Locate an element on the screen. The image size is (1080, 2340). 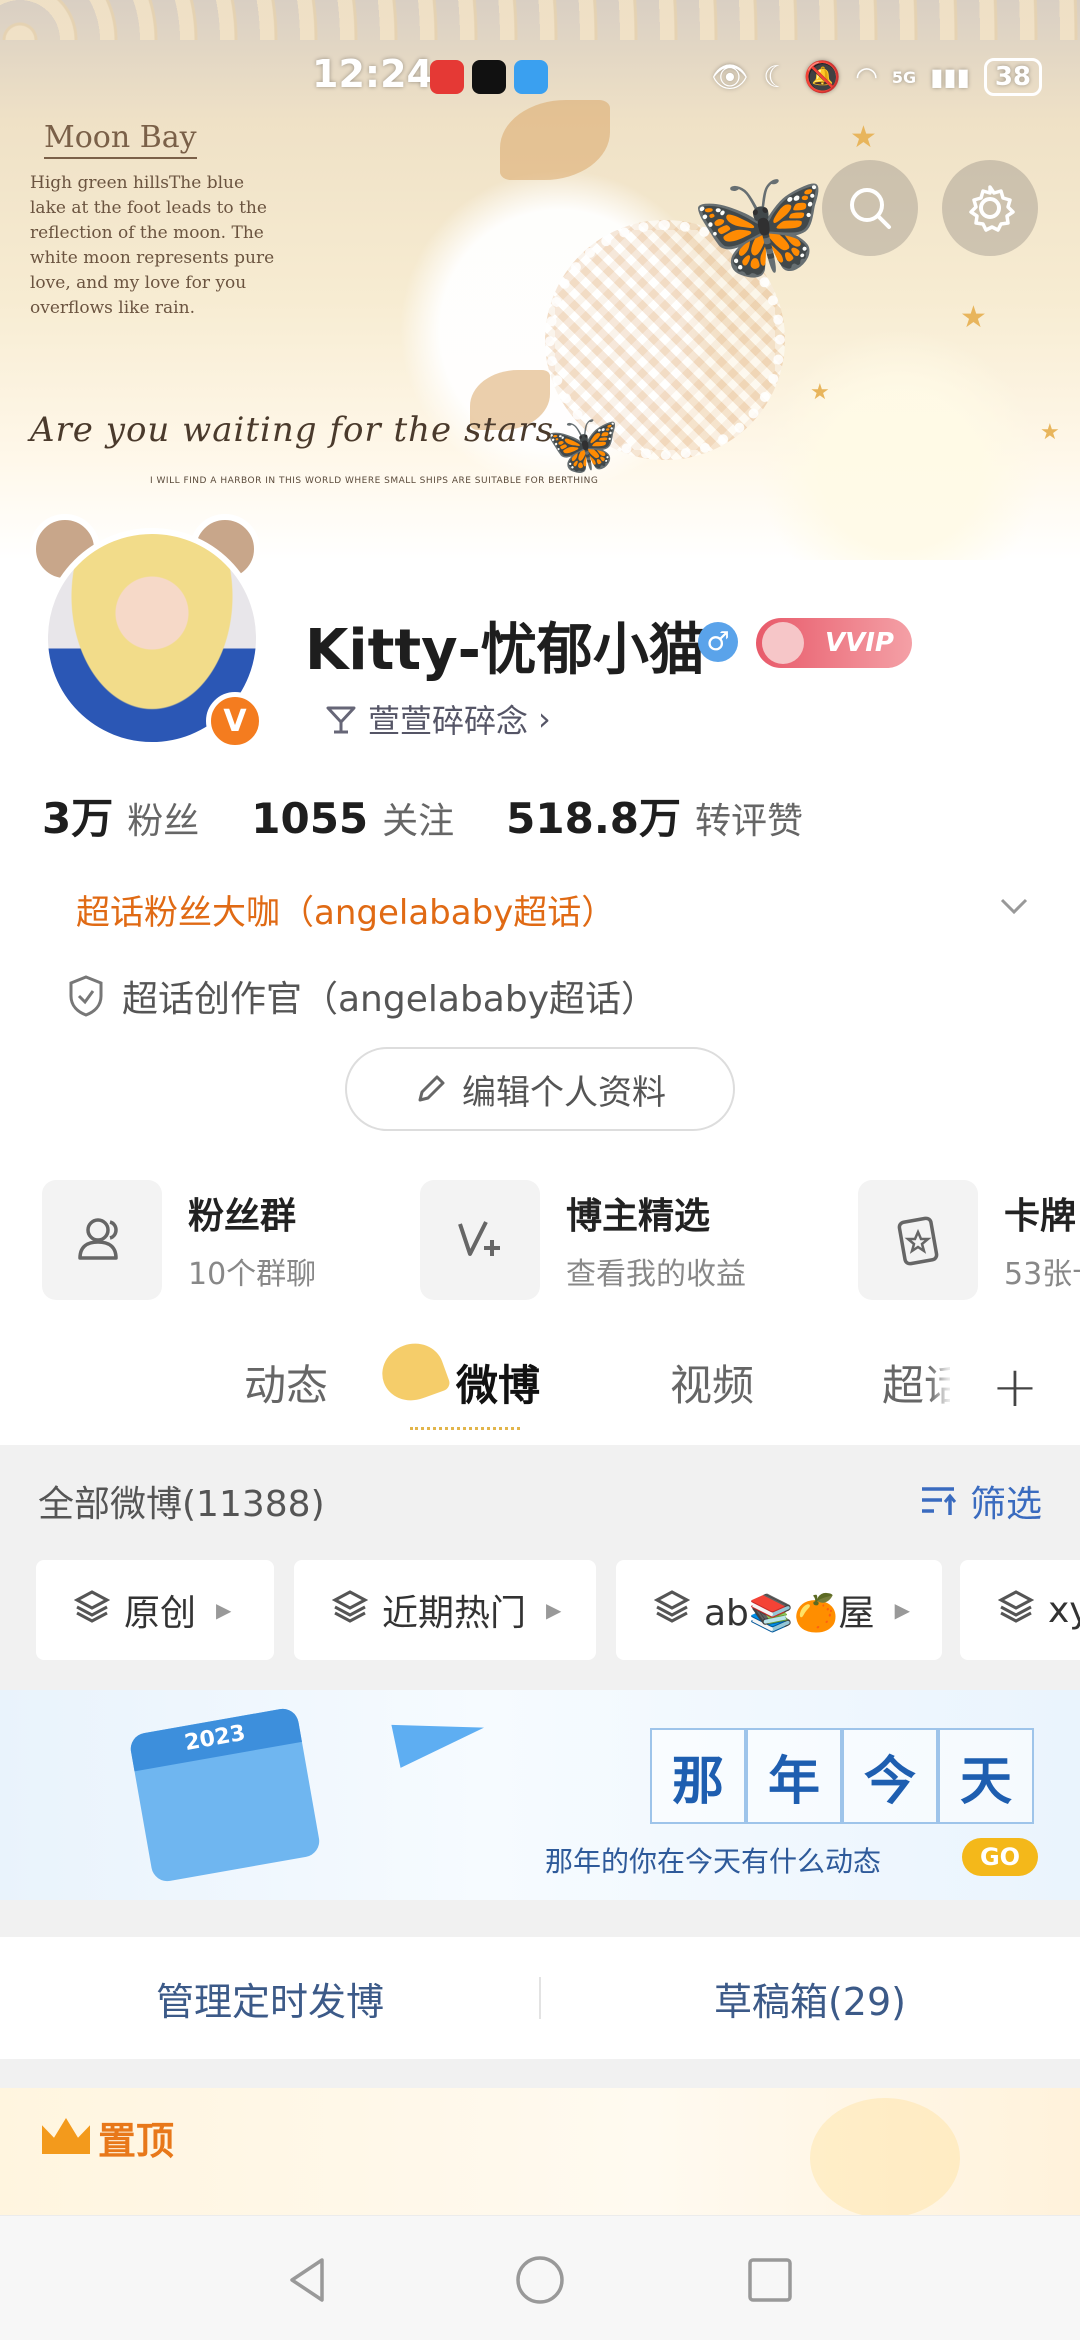
pinned-label: 置顶 is located at coordinates (136, 2141).